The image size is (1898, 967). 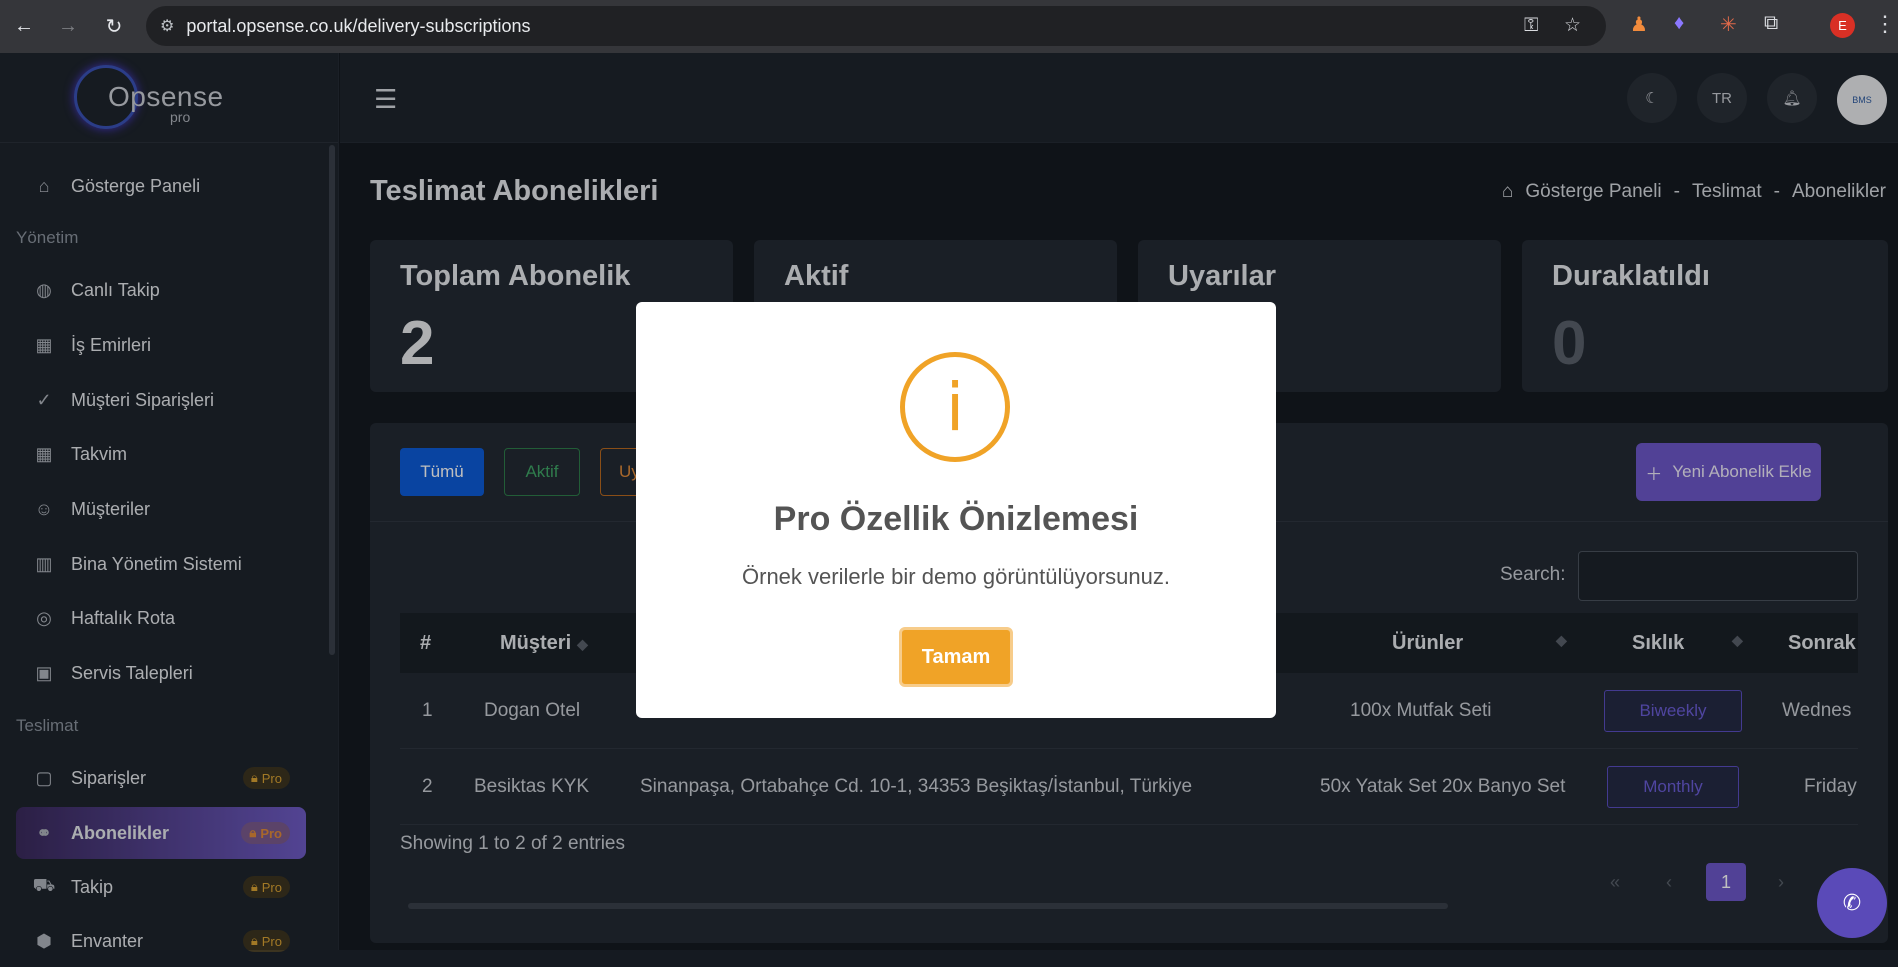 What do you see at coordinates (24, 26) in the screenshot?
I see `back-icon: ←` at bounding box center [24, 26].